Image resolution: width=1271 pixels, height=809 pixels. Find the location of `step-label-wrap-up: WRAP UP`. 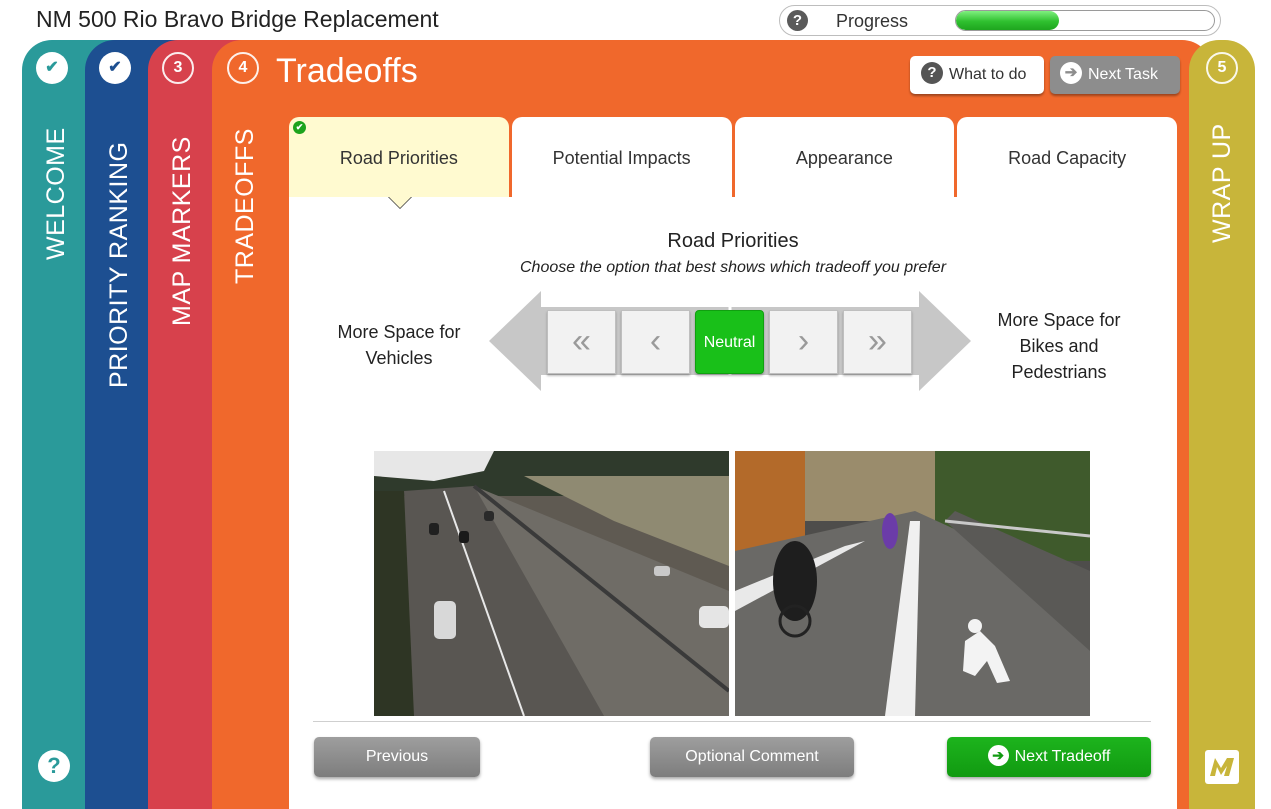

step-label-wrap-up: WRAP UP is located at coordinates (1222, 183).